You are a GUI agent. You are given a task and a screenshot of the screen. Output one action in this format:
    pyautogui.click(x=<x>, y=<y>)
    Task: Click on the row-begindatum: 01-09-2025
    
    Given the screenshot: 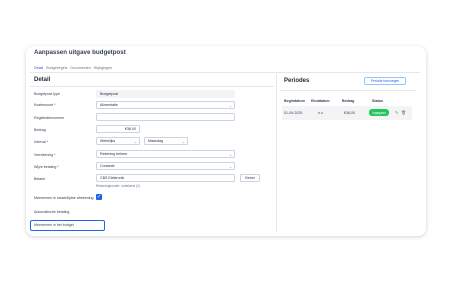 What is the action you would take?
    pyautogui.click(x=293, y=113)
    